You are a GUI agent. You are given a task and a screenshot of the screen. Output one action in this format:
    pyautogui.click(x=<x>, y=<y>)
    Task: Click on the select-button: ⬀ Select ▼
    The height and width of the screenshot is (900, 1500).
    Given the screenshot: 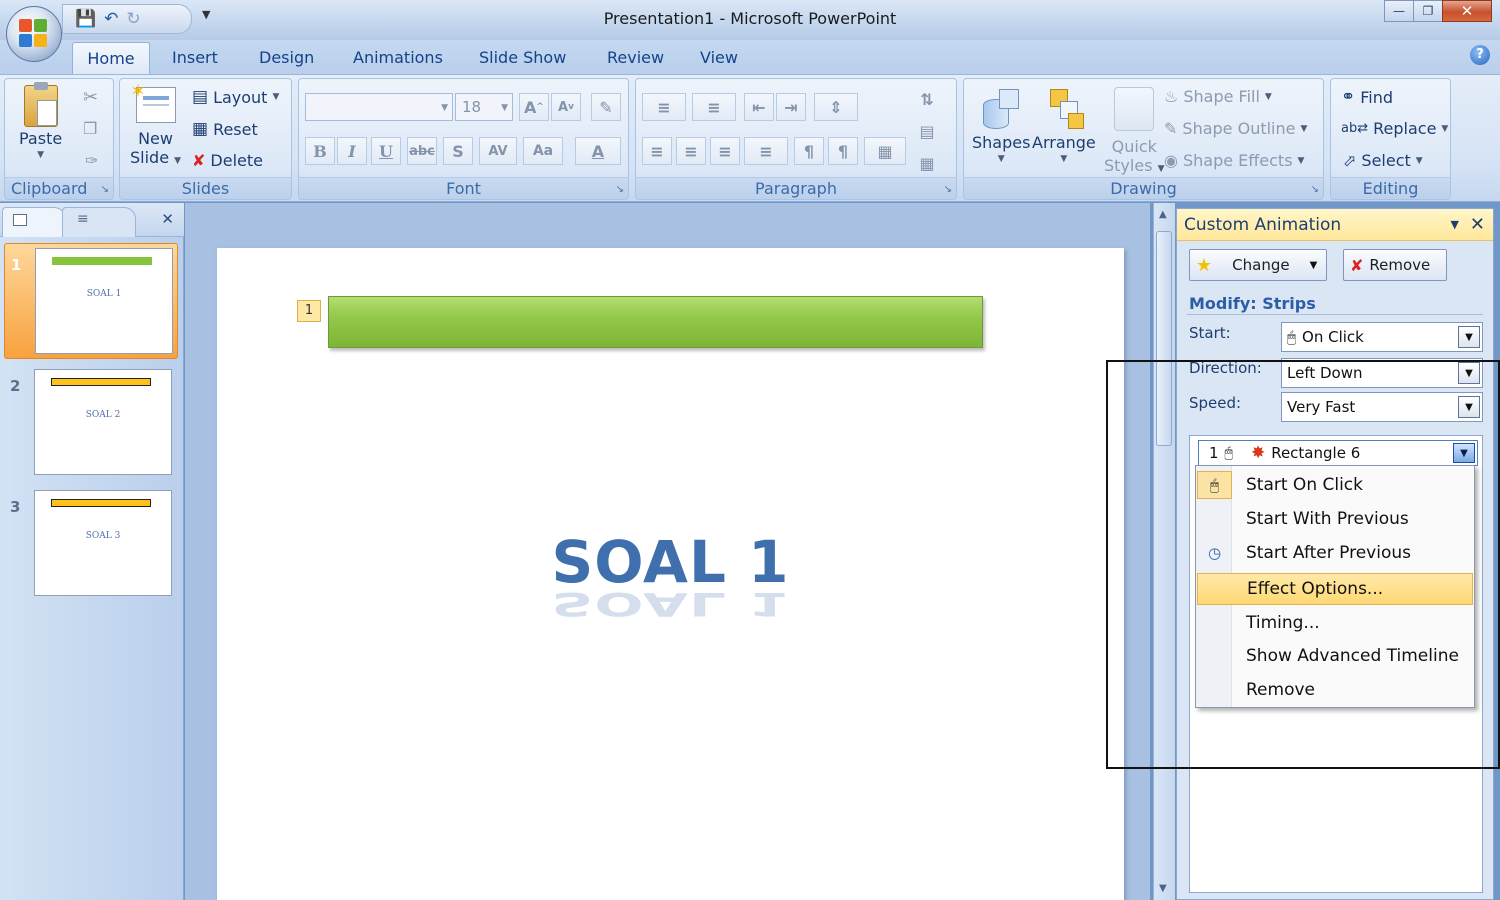 What is the action you would take?
    pyautogui.click(x=1383, y=160)
    